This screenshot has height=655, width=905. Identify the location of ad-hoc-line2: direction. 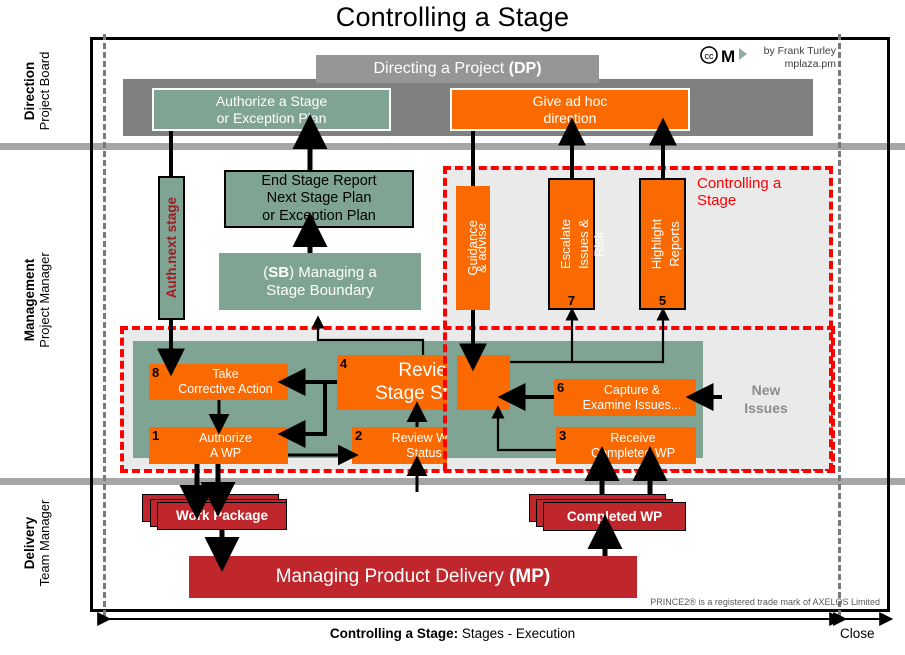
(570, 117).